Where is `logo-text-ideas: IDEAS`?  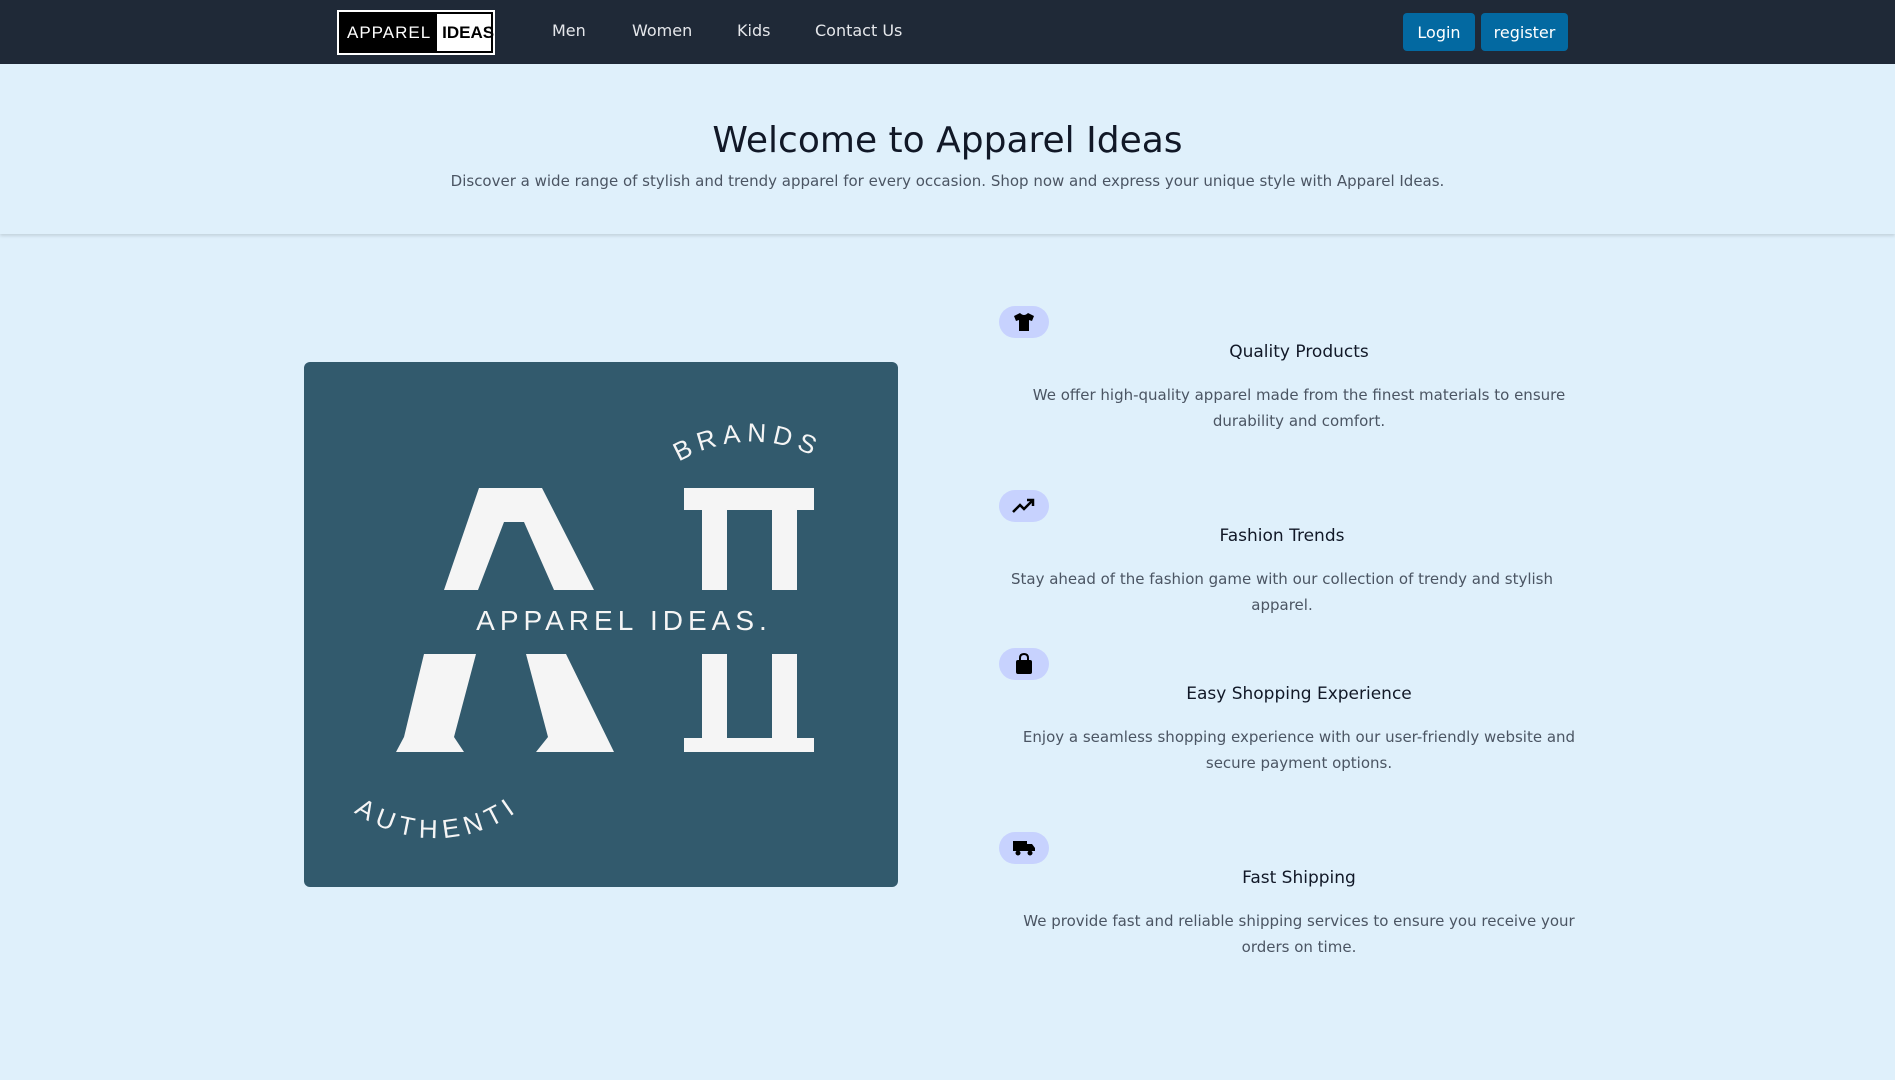 logo-text-ideas: IDEAS is located at coordinates (468, 32).